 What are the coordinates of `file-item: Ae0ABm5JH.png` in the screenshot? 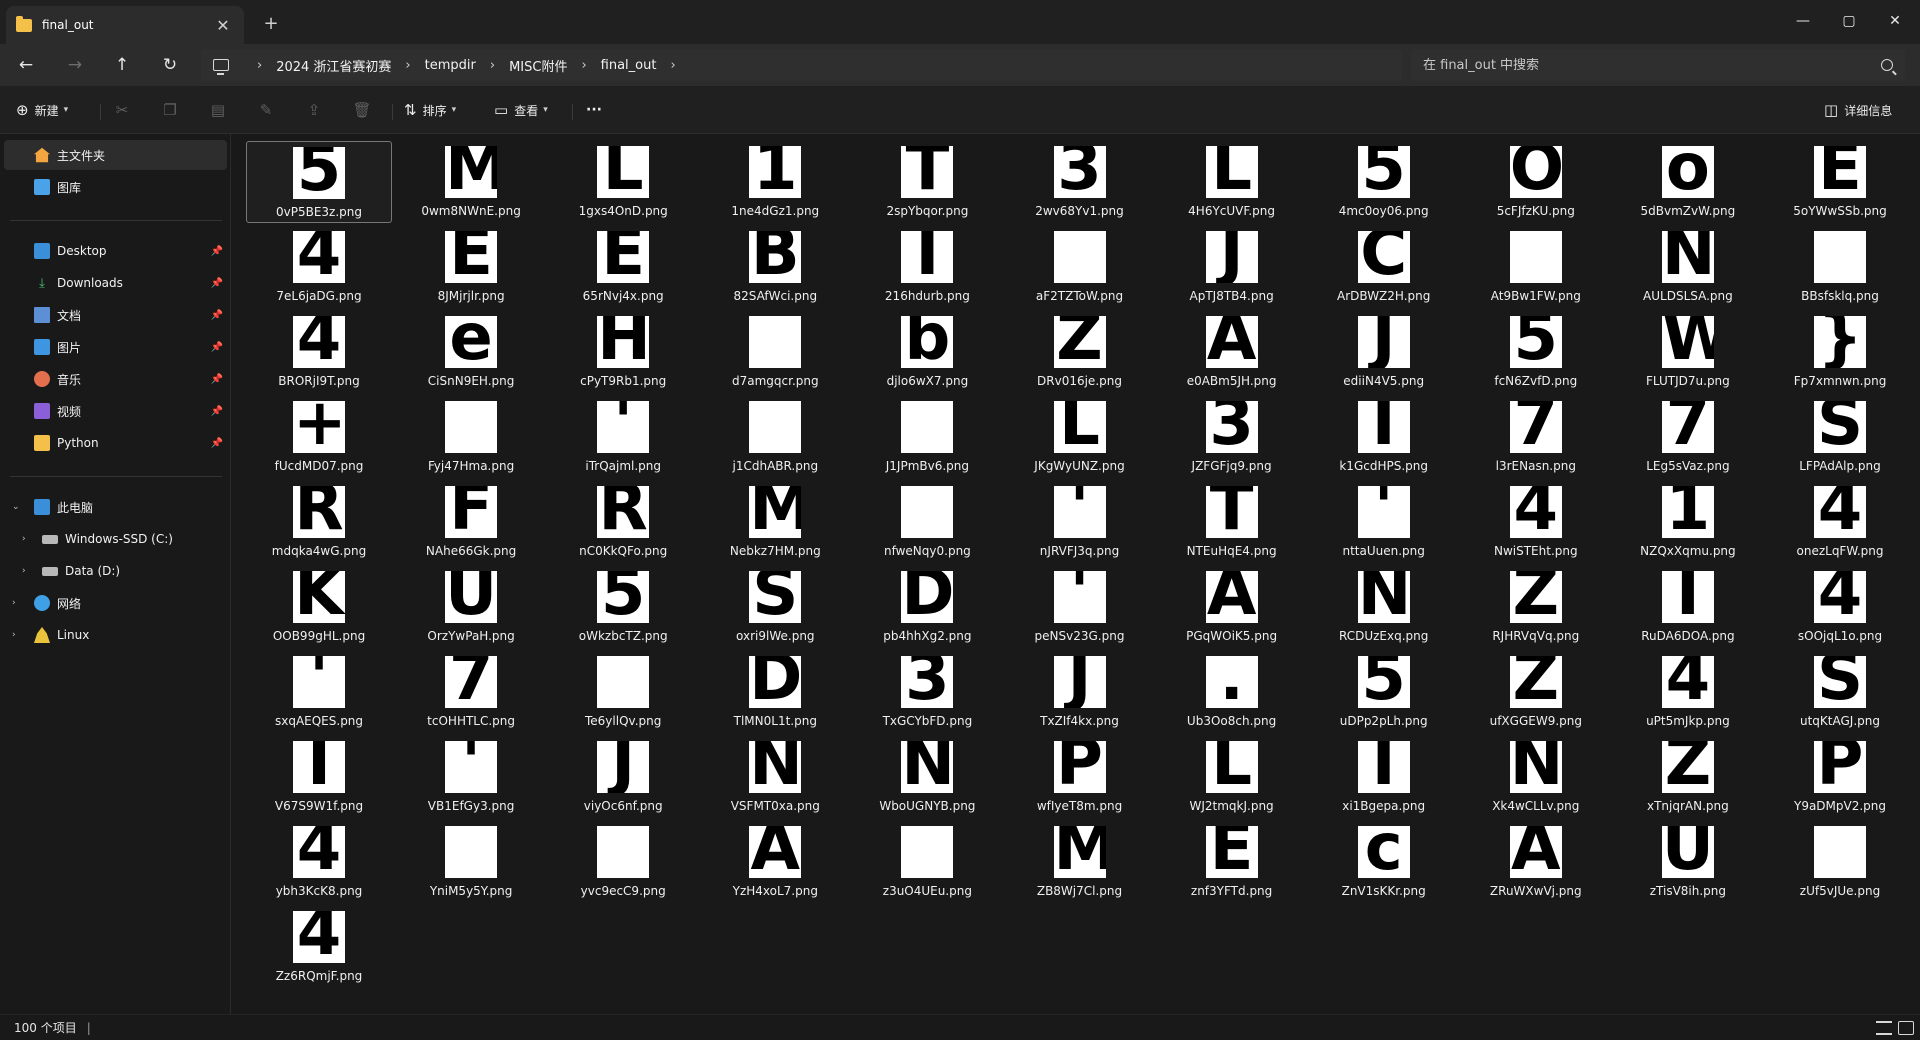 It's located at (1232, 352).